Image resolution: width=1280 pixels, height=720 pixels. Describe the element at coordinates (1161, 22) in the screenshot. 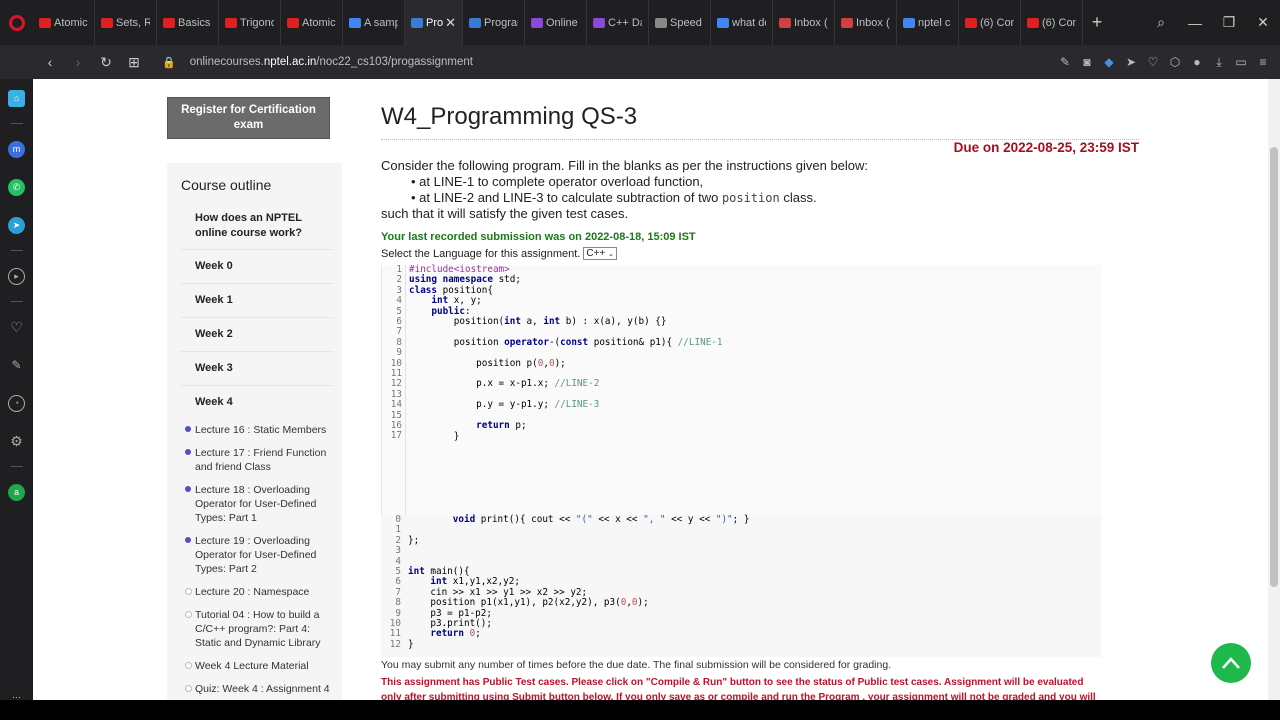

I see `search-tabs-icon: ⌕` at that location.